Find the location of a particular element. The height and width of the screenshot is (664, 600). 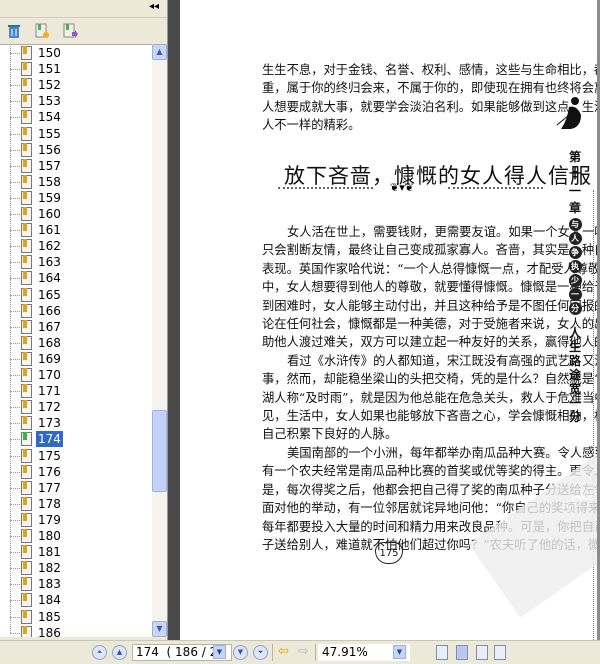

bookmark-label: 184 is located at coordinates (49, 600).